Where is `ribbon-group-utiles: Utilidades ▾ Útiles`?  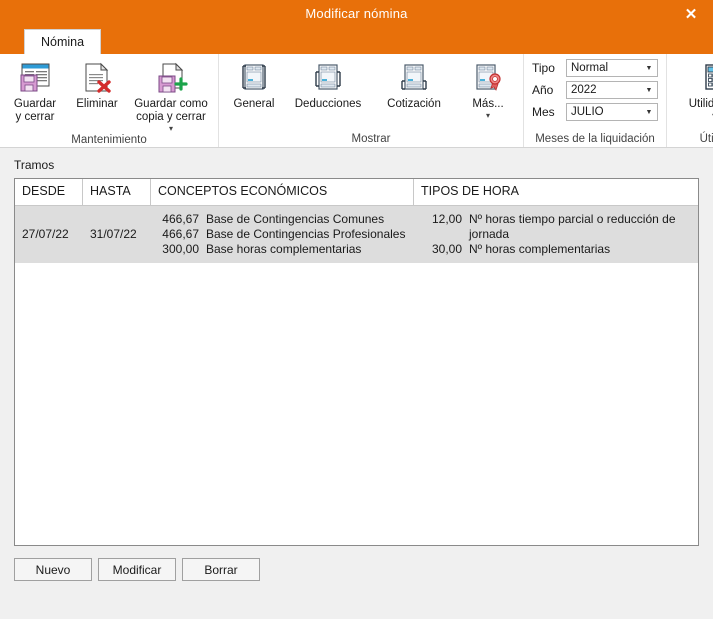 ribbon-group-utiles: Utilidades ▾ Útiles is located at coordinates (689, 100).